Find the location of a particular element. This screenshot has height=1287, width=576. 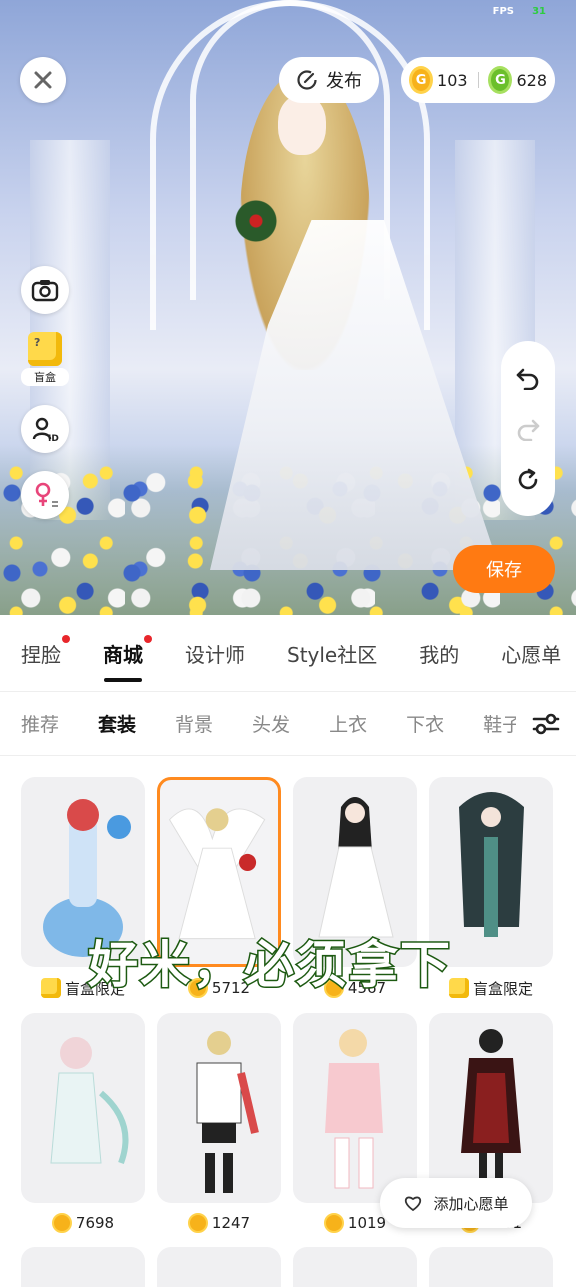

blindbox-icon: ? is located at coordinates (45, 349).